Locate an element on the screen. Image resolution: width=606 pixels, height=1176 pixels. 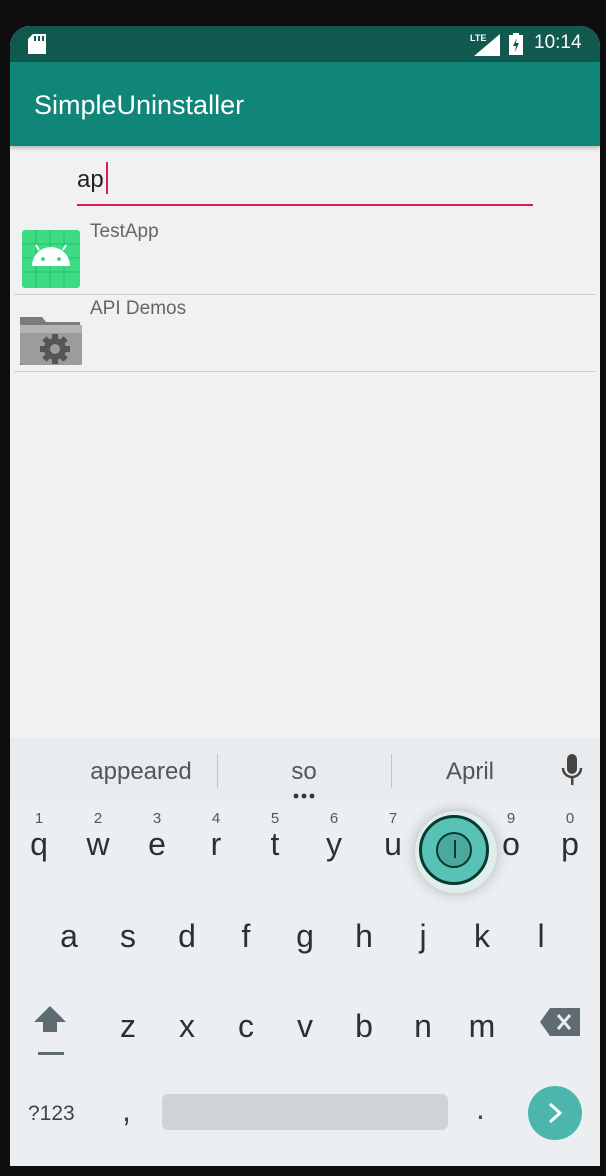
key-b: b is located at coordinates (364, 1024).